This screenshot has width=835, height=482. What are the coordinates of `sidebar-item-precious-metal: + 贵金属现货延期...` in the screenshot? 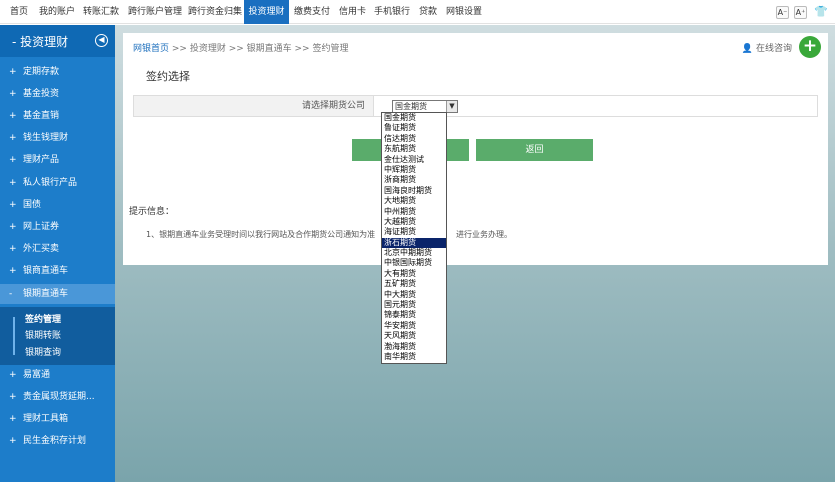 It's located at (57, 397).